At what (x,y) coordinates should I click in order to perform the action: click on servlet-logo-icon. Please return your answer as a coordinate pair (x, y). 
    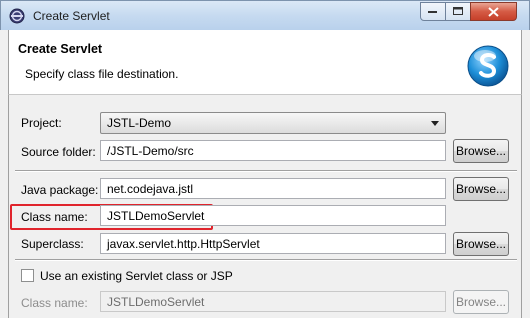
    Looking at the image, I should click on (488, 65).